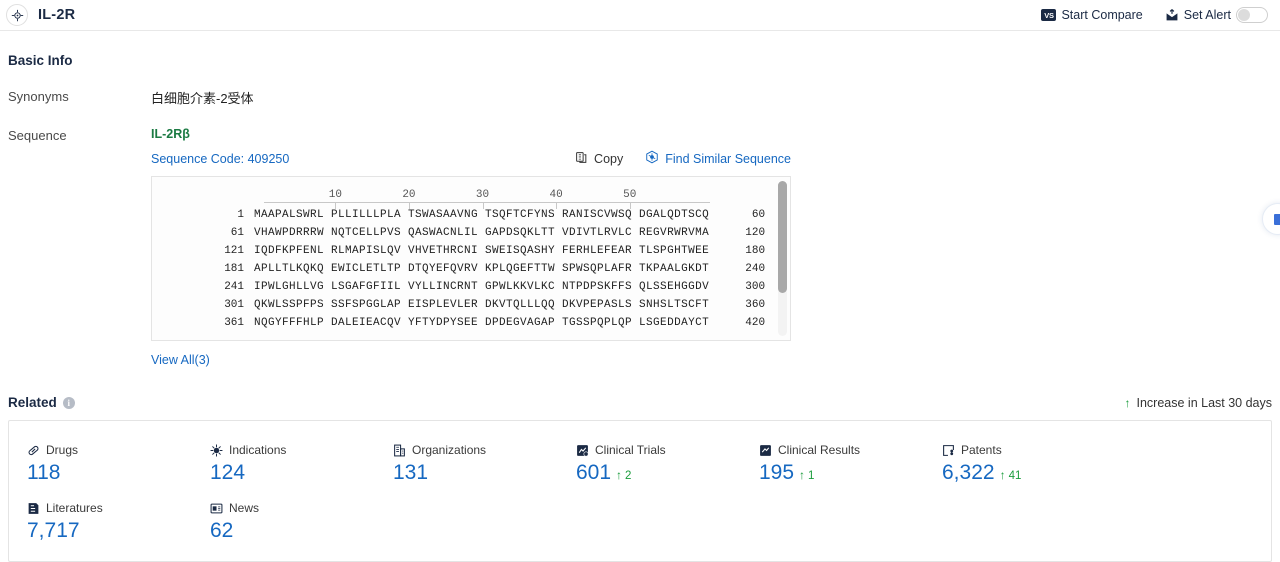  I want to click on related-tile-drugs: Drugs 118, so click(100, 464).